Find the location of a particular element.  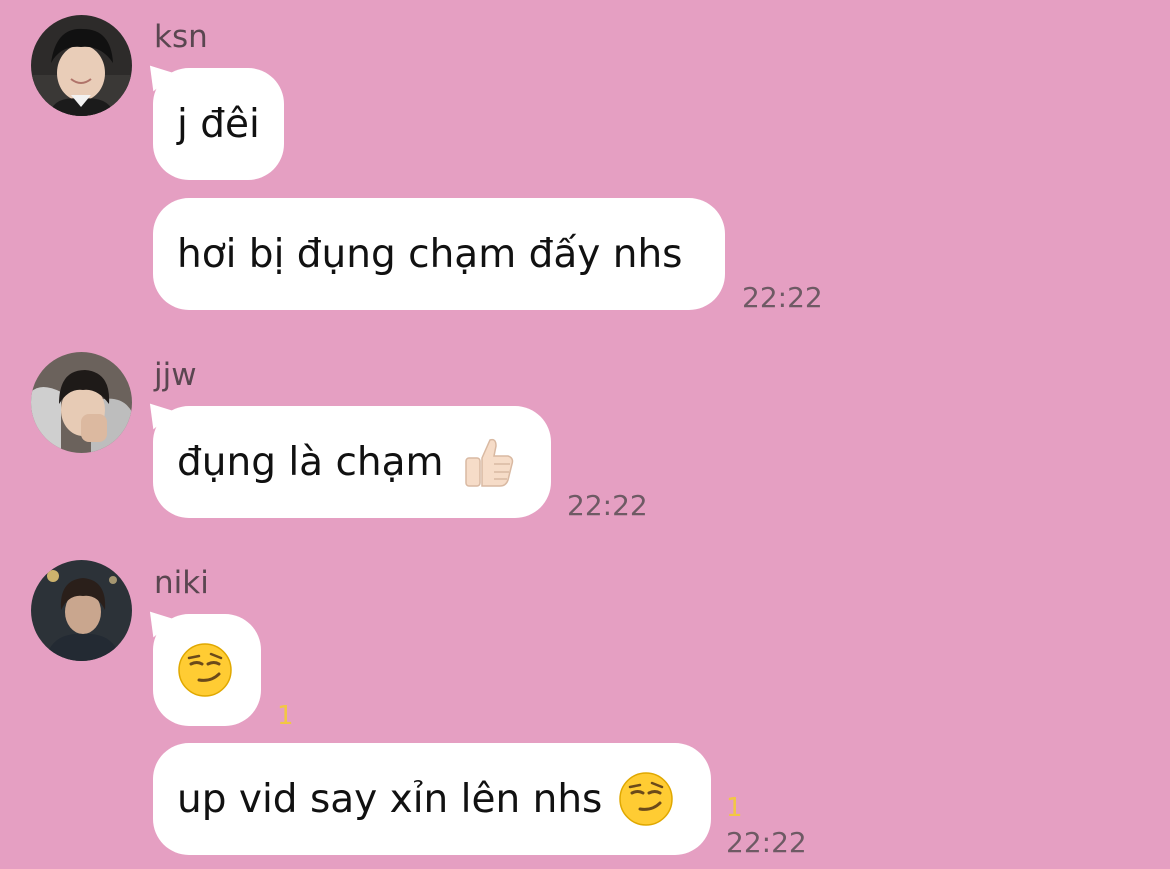

message-bubble: up vid say xỉn lên nhs is located at coordinates (432, 799).